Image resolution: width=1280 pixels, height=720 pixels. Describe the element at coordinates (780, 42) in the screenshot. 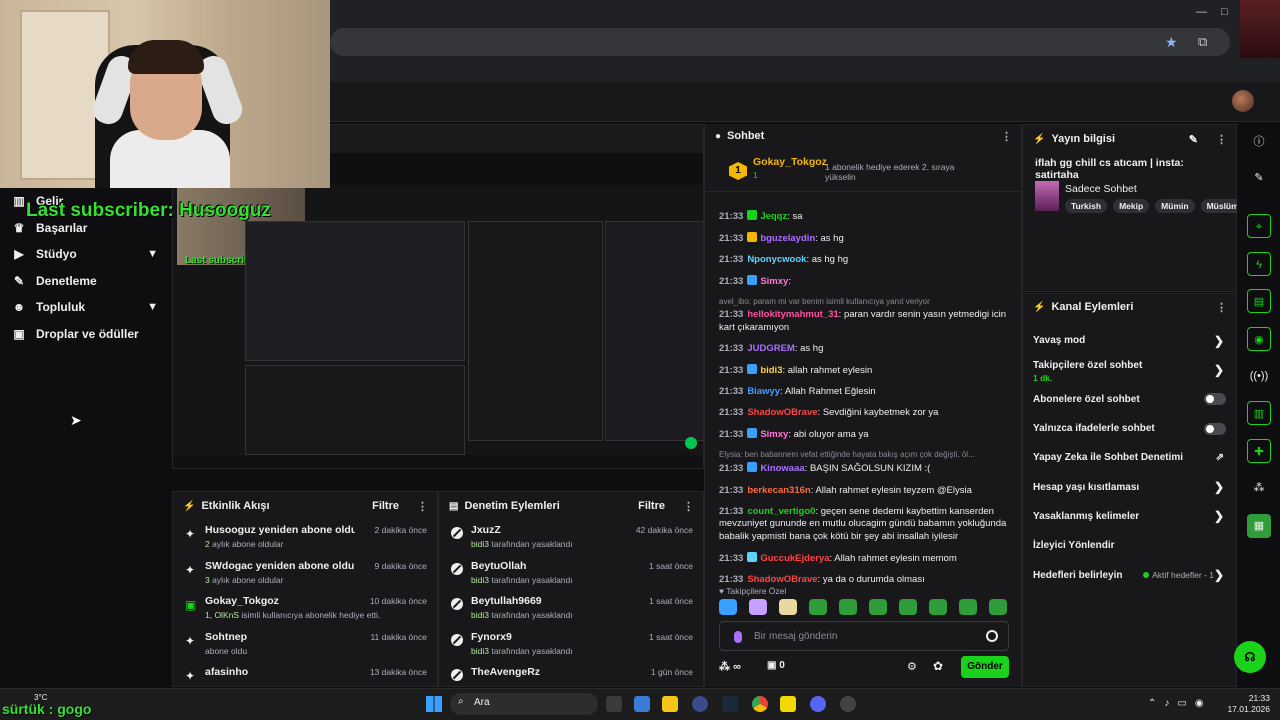

I see `address-bar` at that location.